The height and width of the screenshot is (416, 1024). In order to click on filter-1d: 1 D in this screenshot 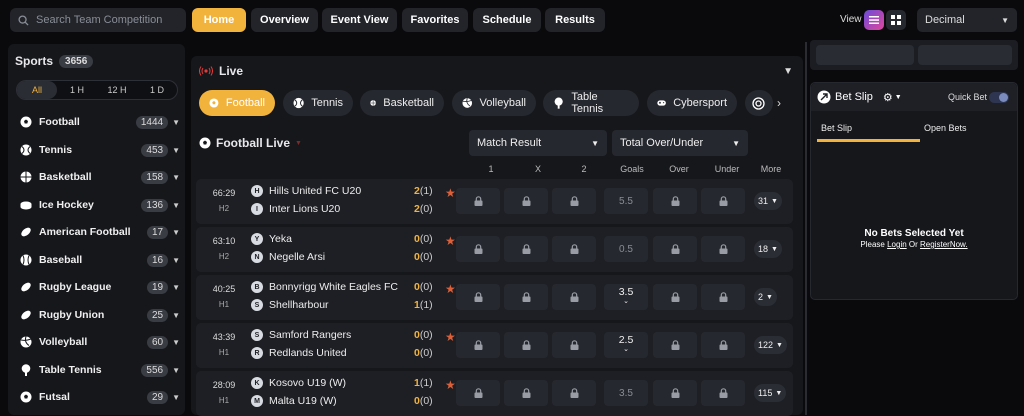, I will do `click(157, 90)`.